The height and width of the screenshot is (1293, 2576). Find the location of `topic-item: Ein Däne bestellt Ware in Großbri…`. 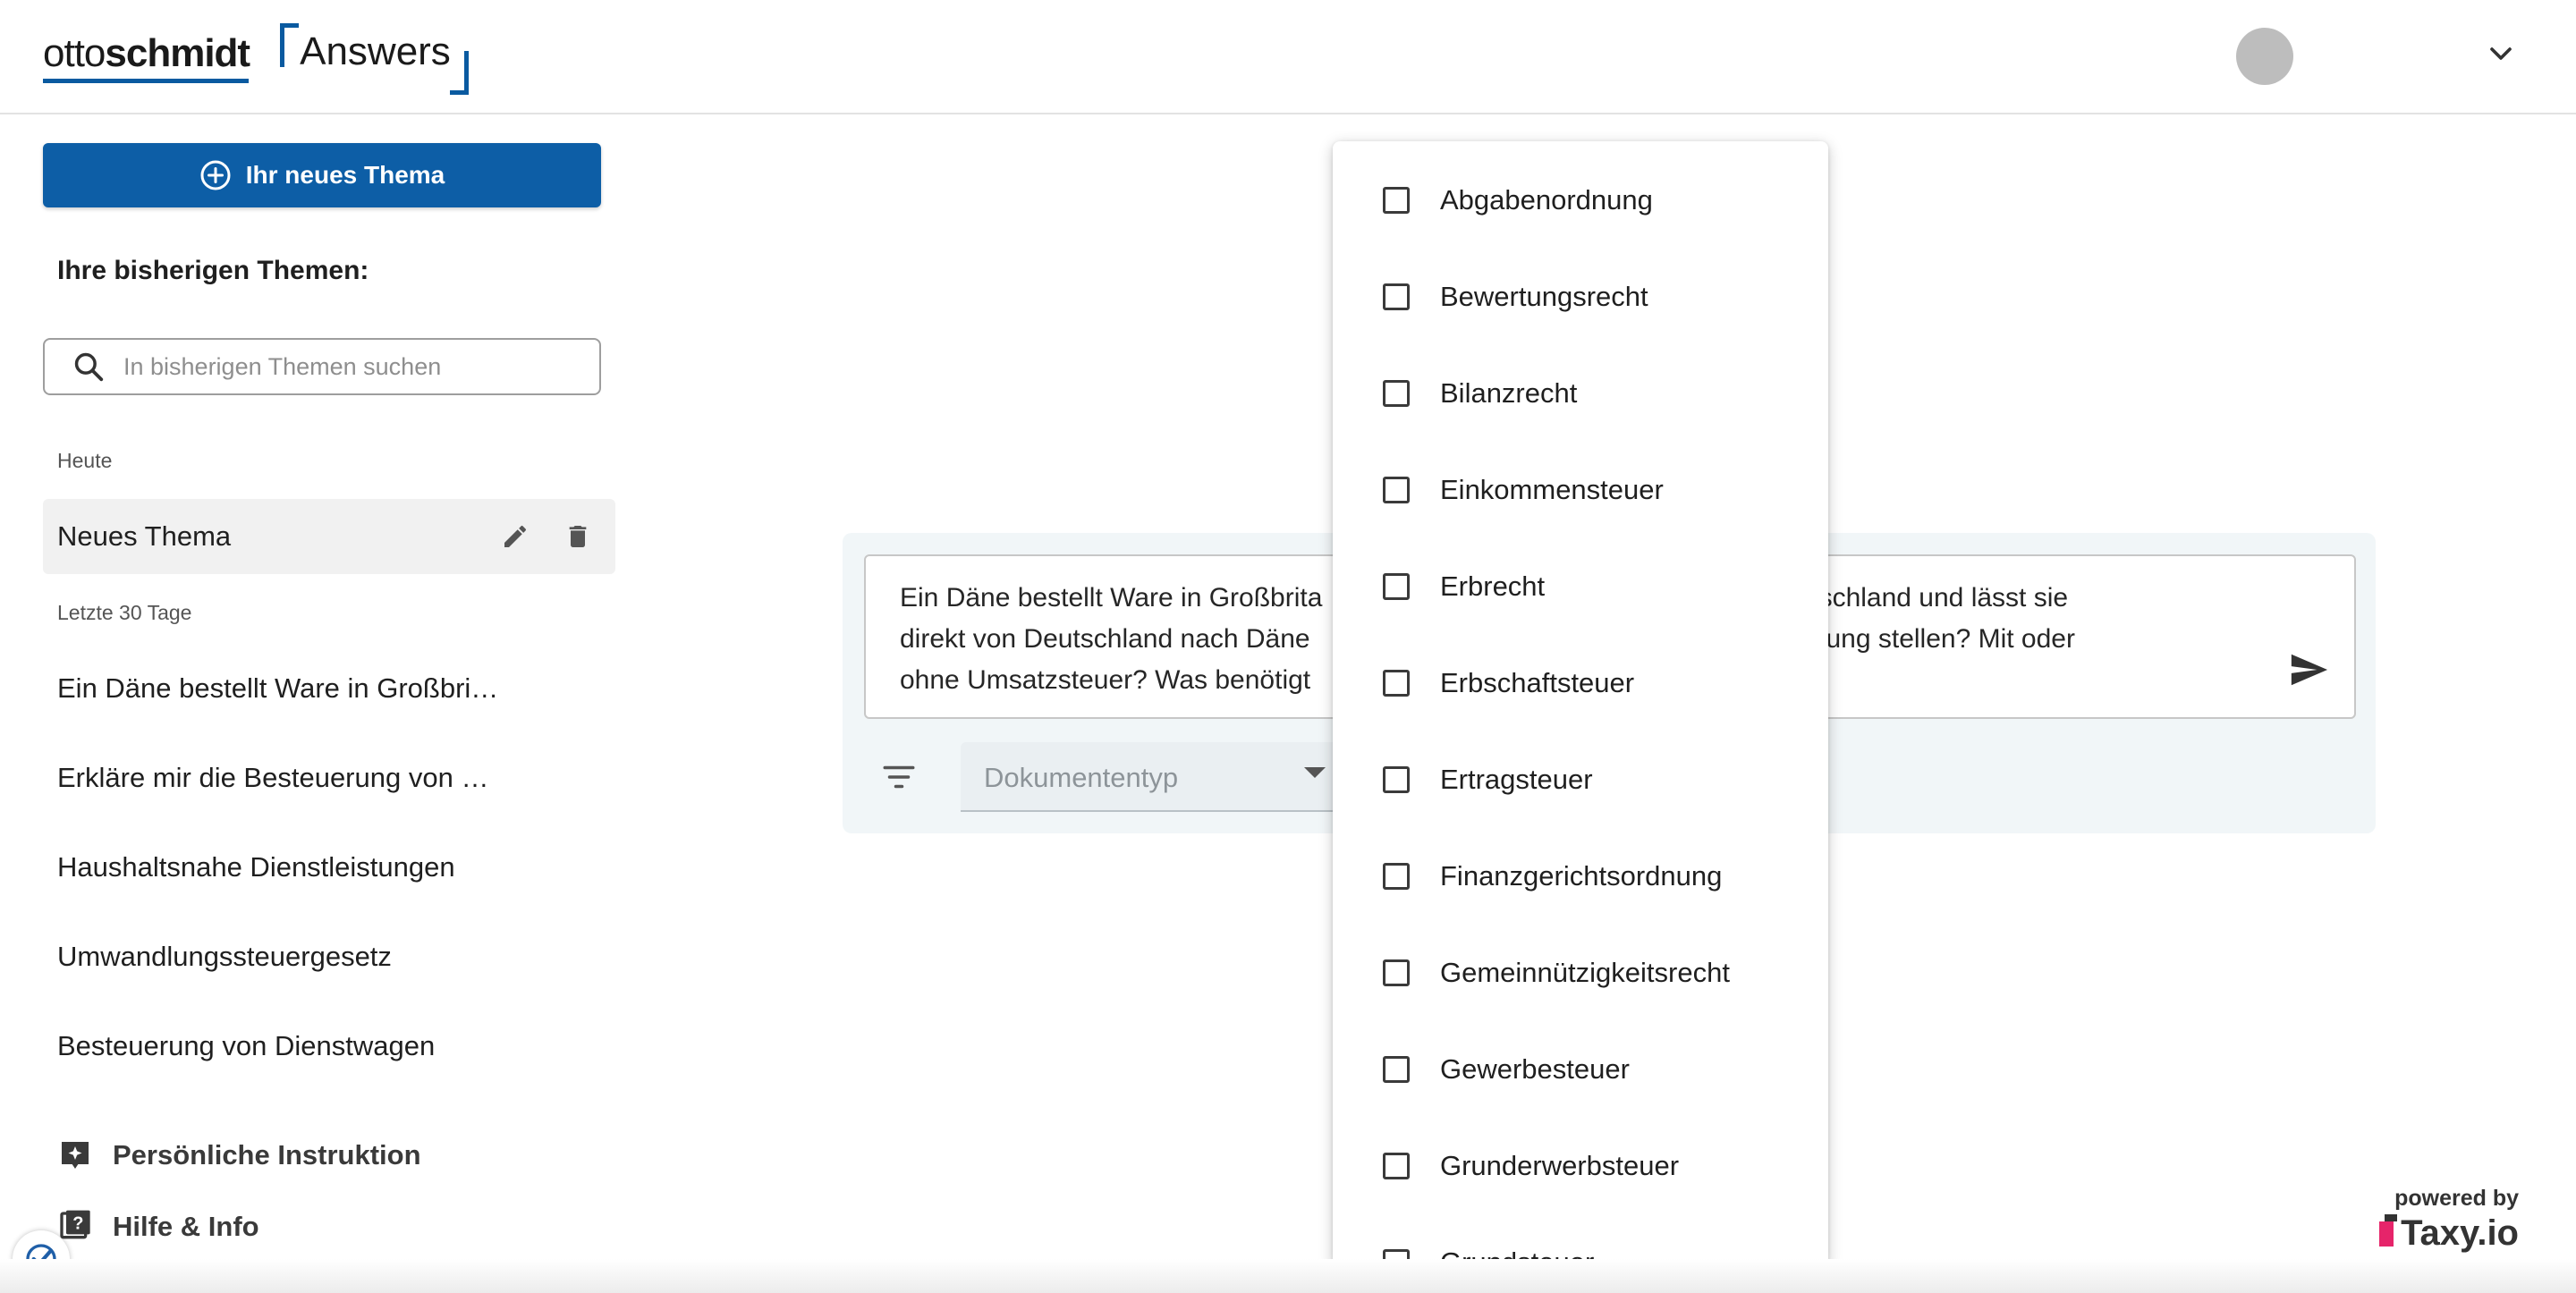

topic-item: Ein Däne bestellt Ware in Großbri… is located at coordinates (277, 689).